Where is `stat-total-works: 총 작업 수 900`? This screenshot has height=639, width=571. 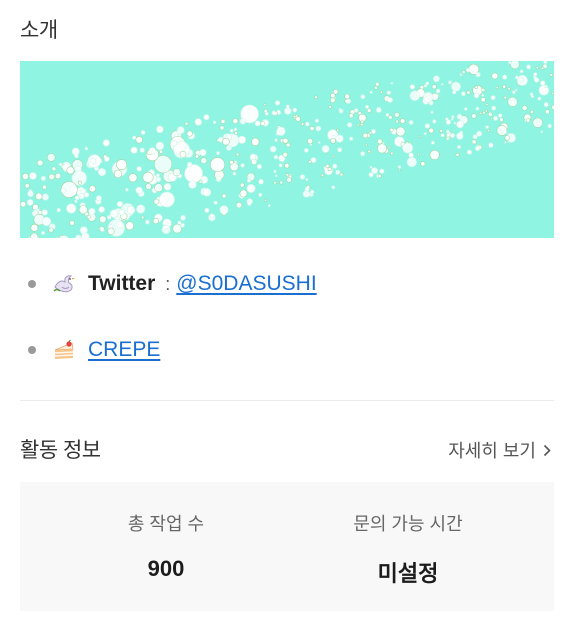
stat-total-works: 총 작업 수 900 is located at coordinates (166, 546).